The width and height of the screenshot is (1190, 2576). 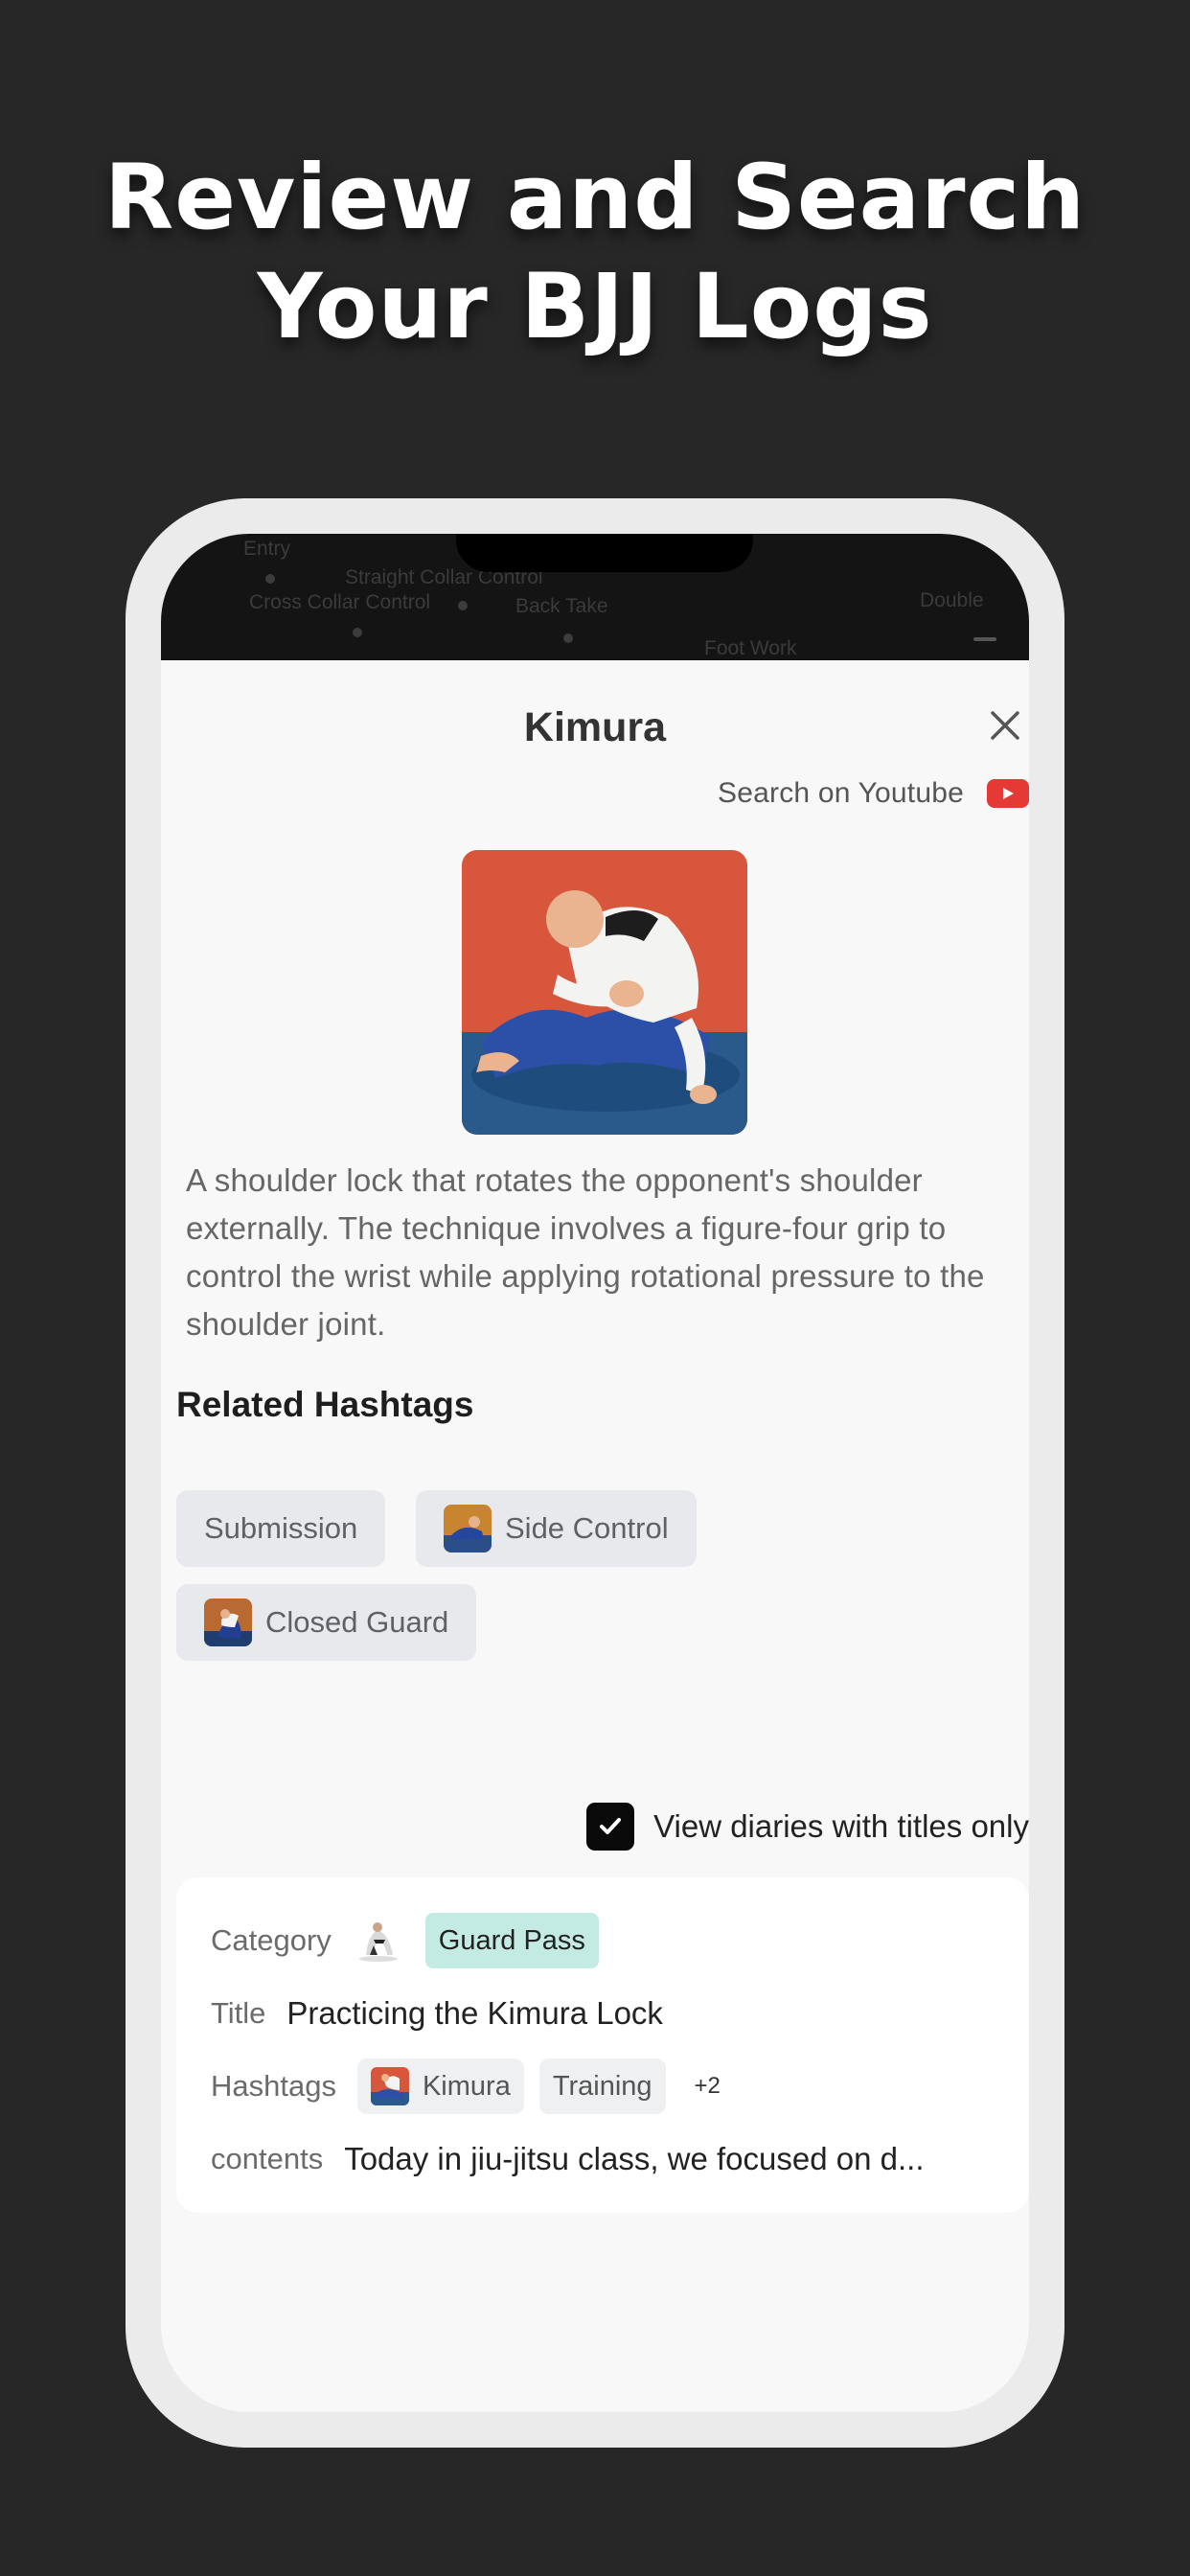 I want to click on side-control-thumbnail, so click(x=468, y=1529).